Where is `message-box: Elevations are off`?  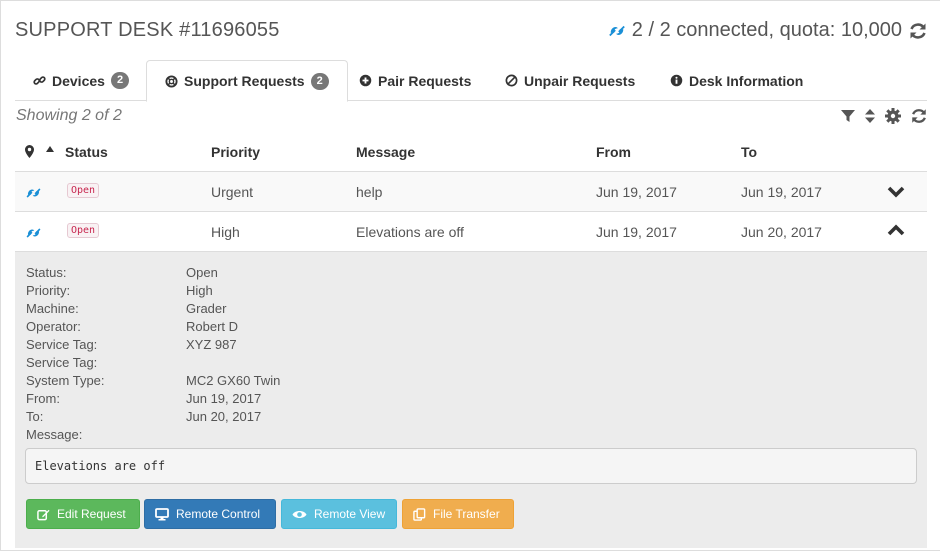
message-box: Elevations are off is located at coordinates (471, 466).